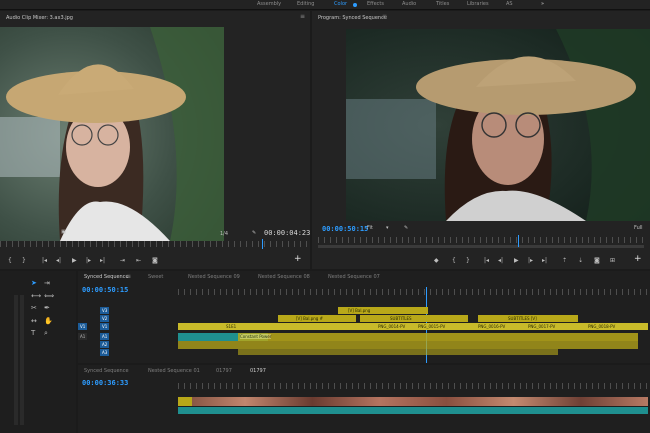 The image size is (650, 433). I want to click on clip-a2, so click(408, 345).